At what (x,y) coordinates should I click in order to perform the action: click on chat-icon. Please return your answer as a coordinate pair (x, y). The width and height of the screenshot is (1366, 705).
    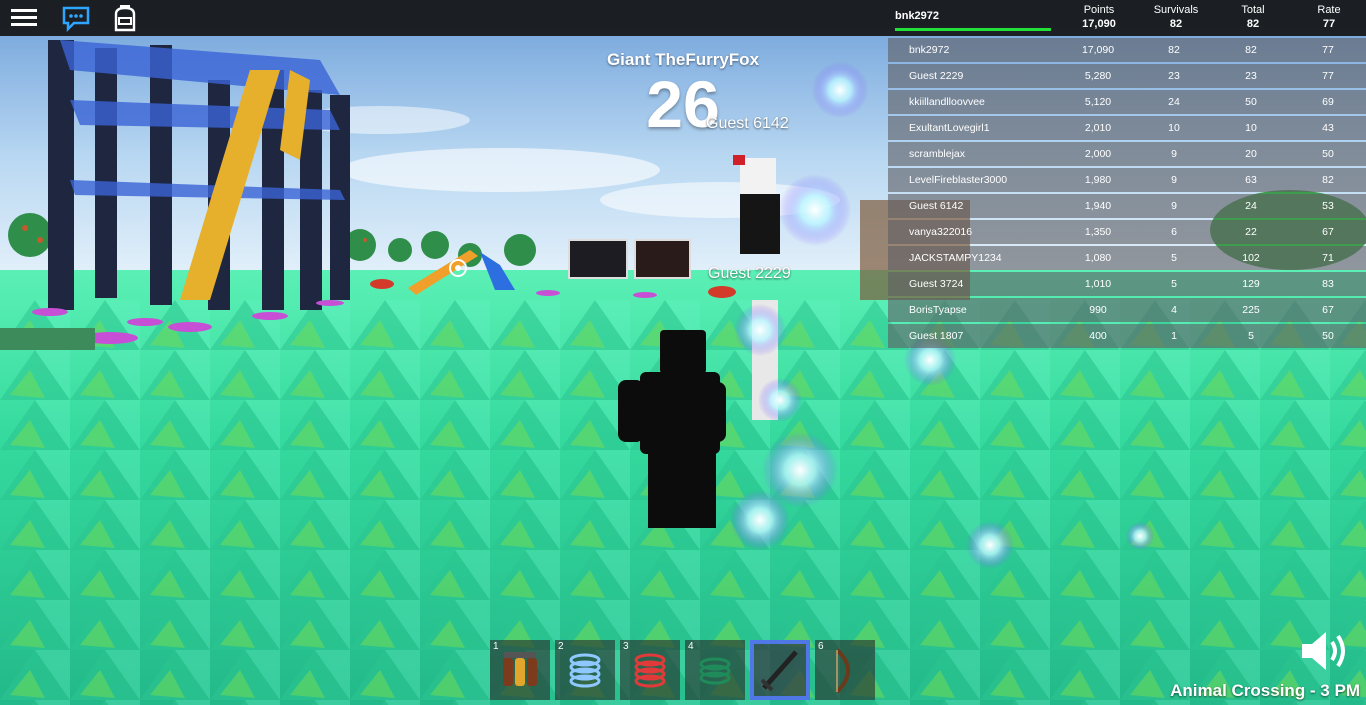
    Looking at the image, I should click on (76, 18).